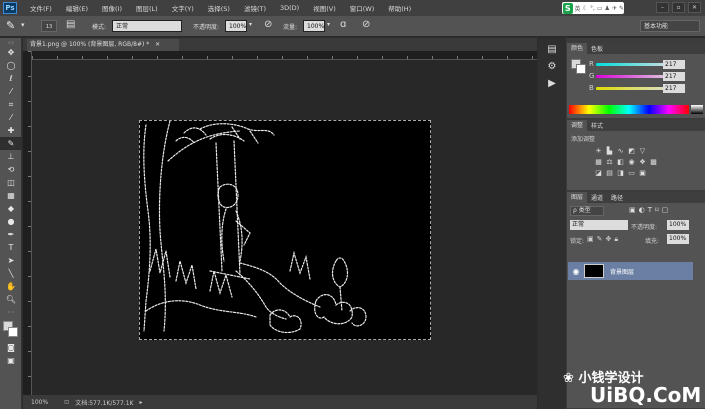 The height and width of the screenshot is (409, 705). What do you see at coordinates (642, 150) in the screenshot?
I see `vibrance-icon: ▽` at bounding box center [642, 150].